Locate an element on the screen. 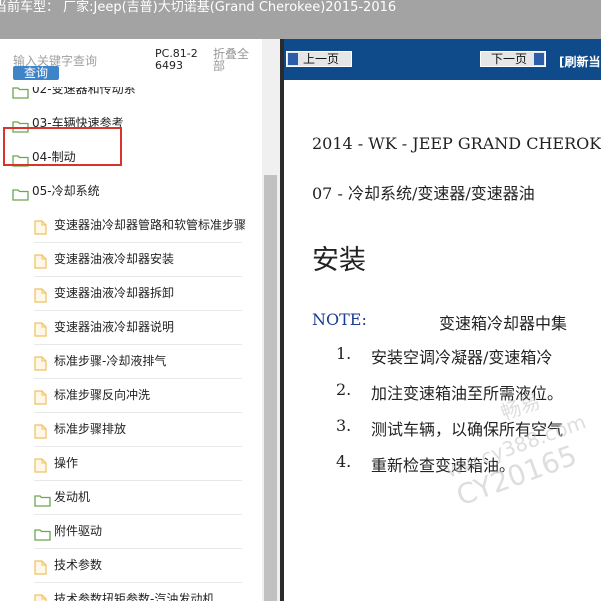  scrollbar-thumb is located at coordinates (270, 388).